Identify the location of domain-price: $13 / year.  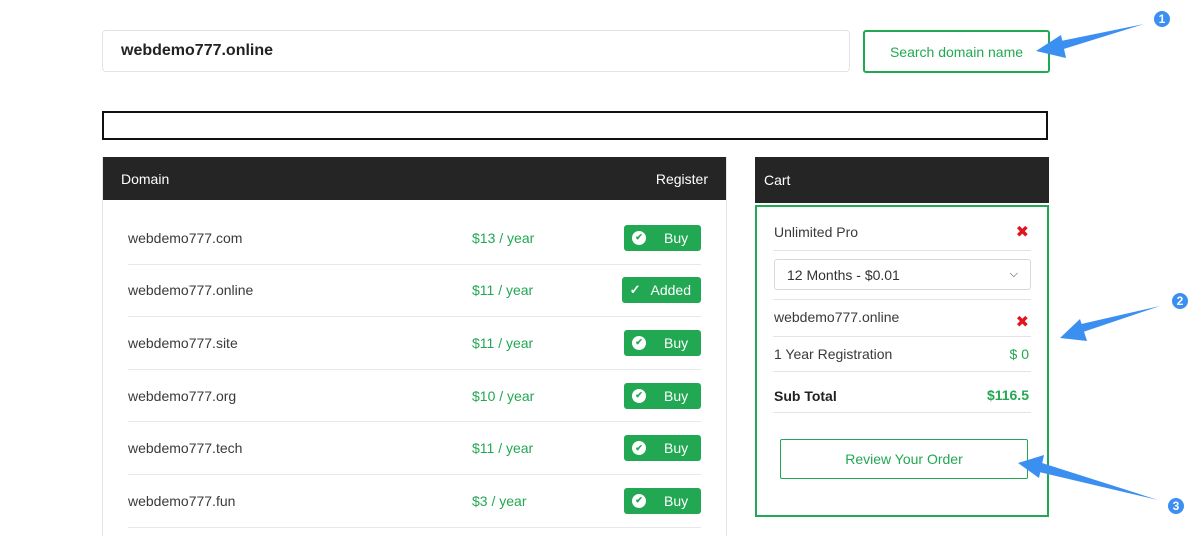
(503, 237).